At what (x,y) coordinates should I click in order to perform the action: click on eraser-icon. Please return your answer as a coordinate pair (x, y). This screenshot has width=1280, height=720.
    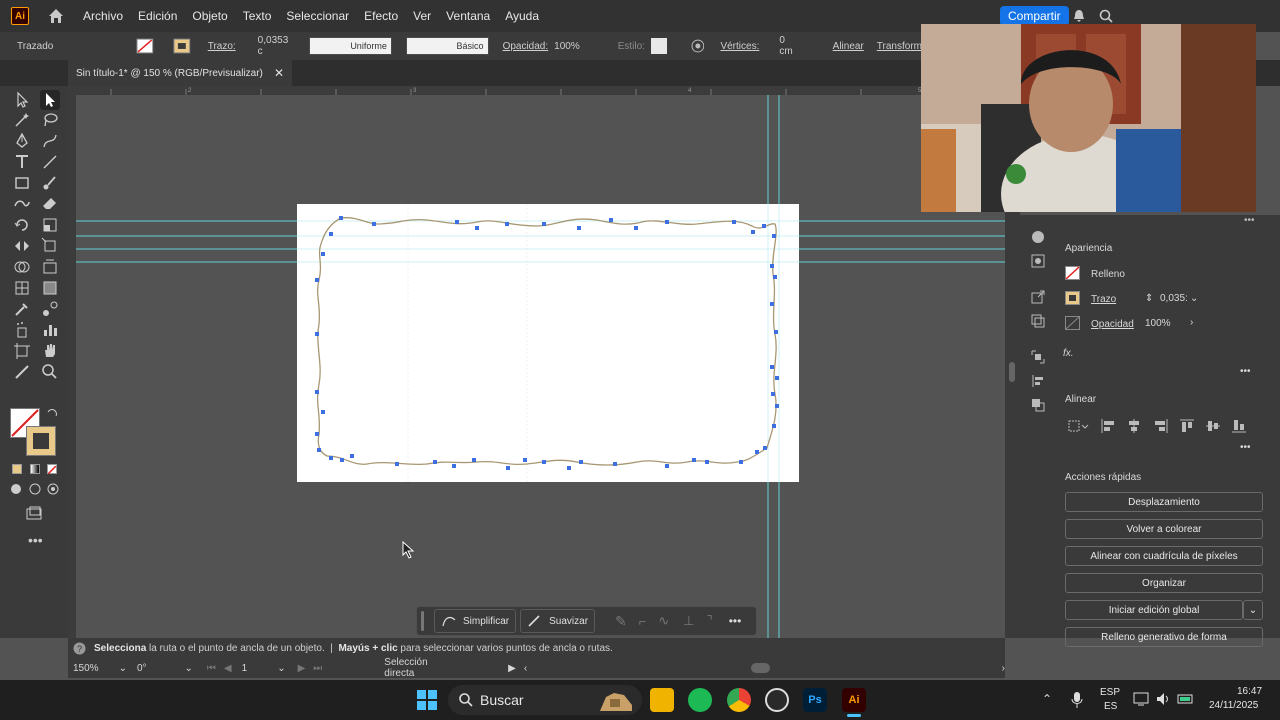
    Looking at the image, I should click on (50, 204).